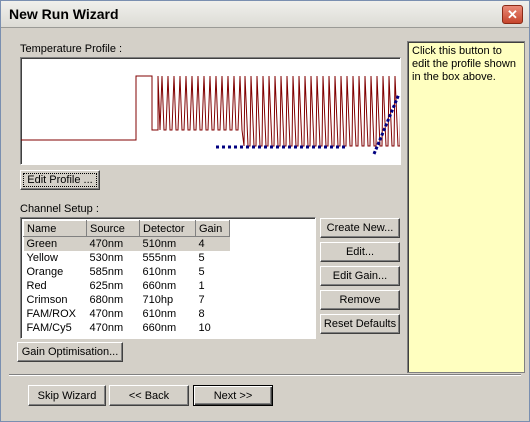  I want to click on next-label: Next >>, so click(233, 395).